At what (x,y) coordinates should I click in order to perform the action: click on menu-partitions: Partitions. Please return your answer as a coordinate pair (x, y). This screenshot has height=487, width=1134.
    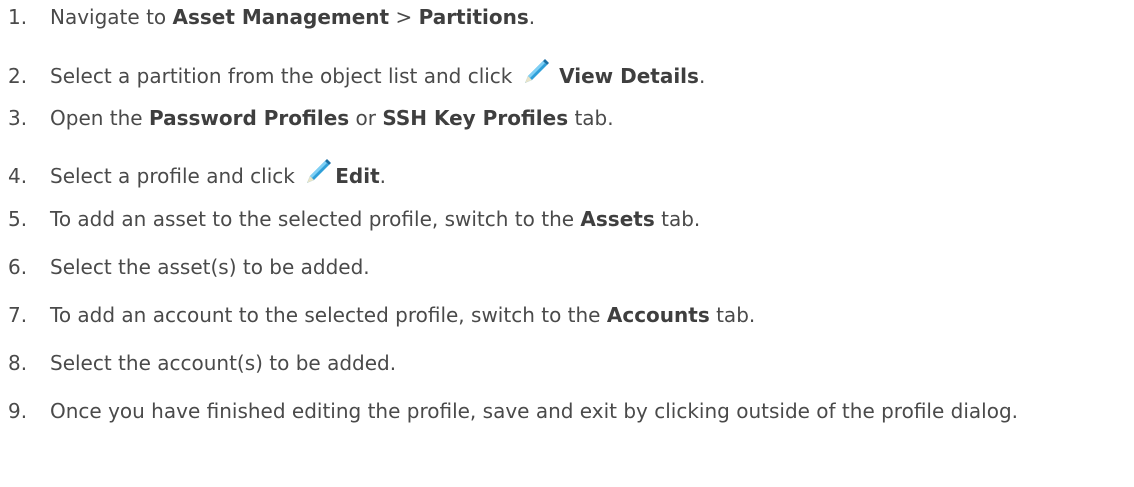
    Looking at the image, I should click on (473, 17).